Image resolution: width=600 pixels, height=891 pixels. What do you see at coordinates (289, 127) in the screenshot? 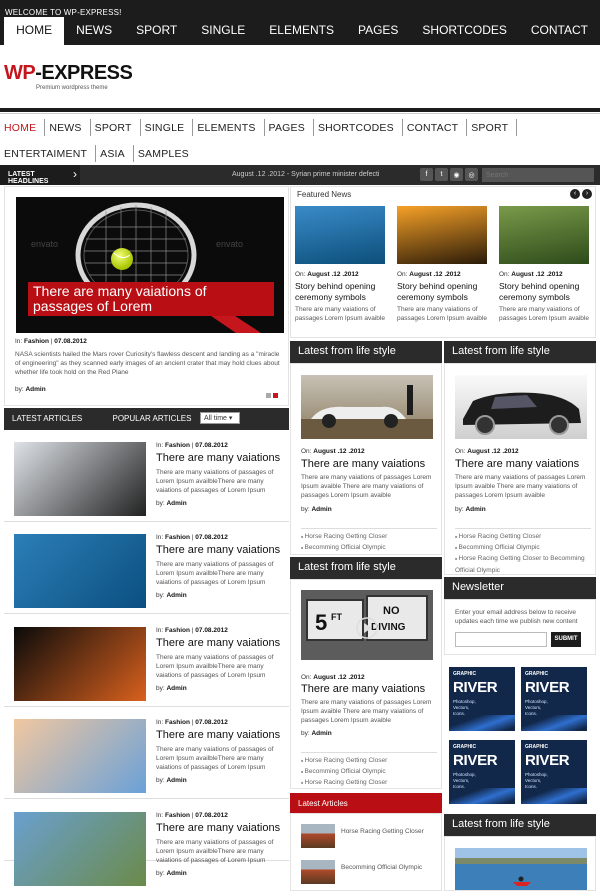
I see `menu-pages: PAGES` at bounding box center [289, 127].